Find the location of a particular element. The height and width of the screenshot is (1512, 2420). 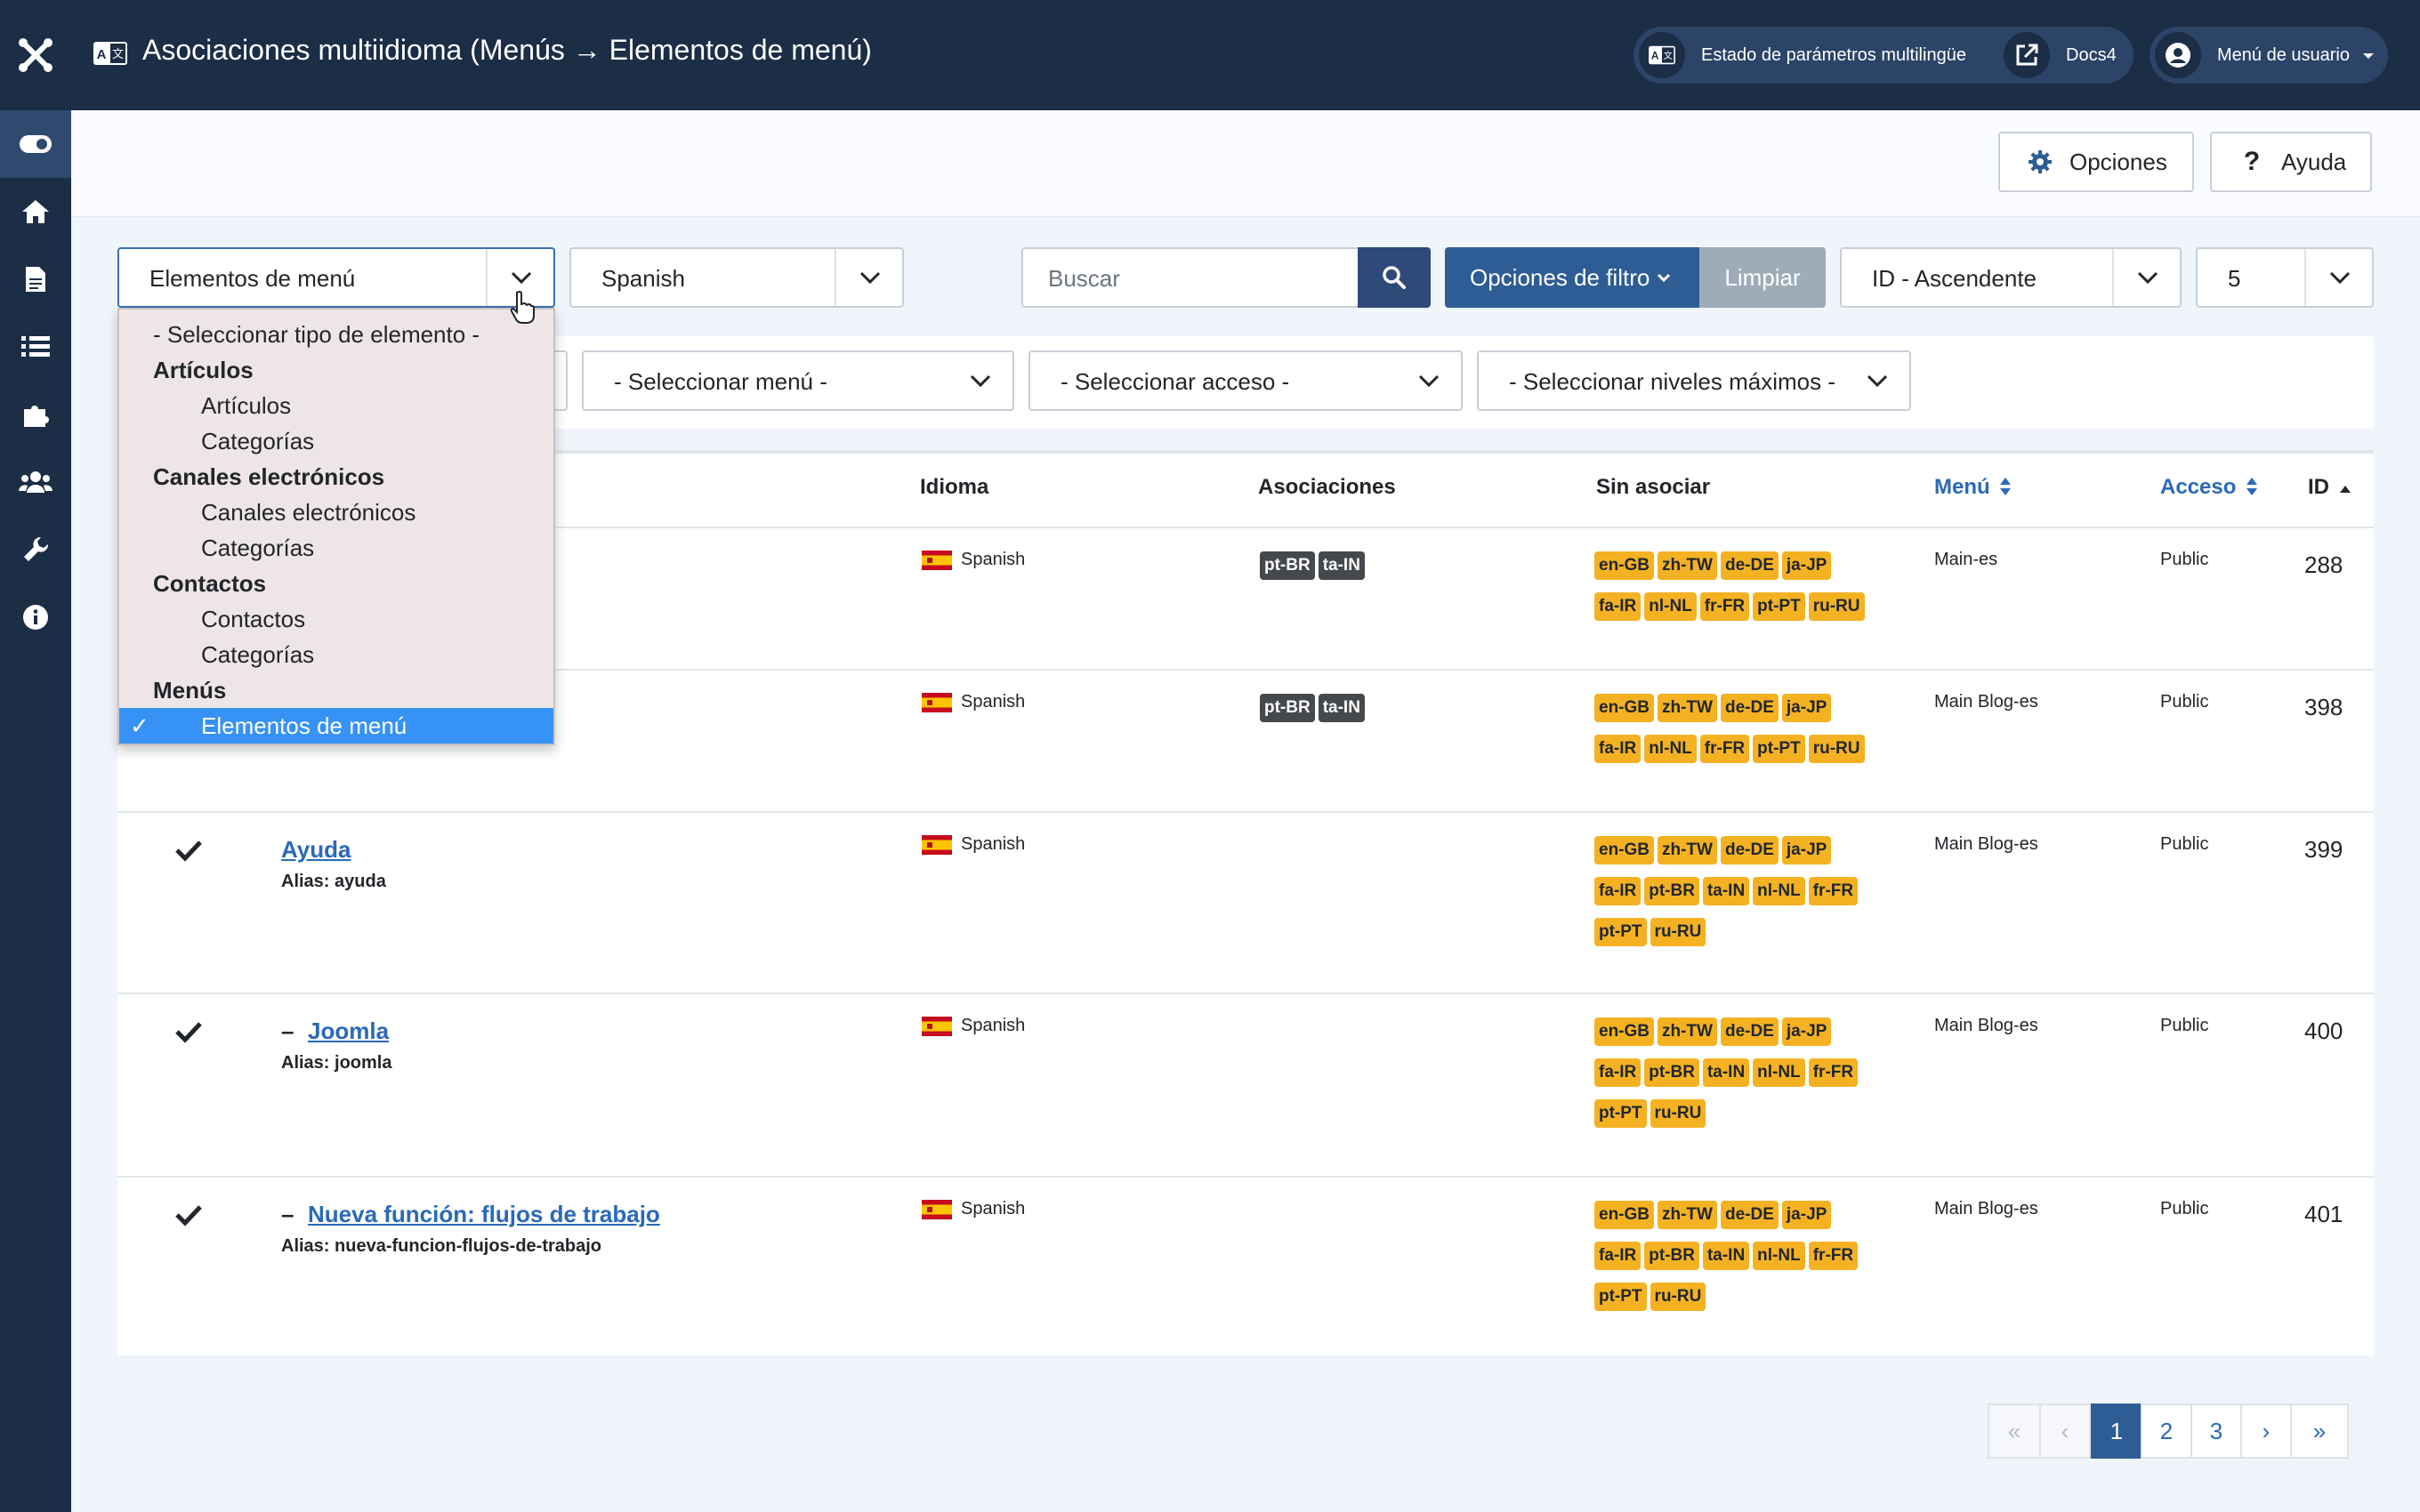

users-icon is located at coordinates (35, 482).